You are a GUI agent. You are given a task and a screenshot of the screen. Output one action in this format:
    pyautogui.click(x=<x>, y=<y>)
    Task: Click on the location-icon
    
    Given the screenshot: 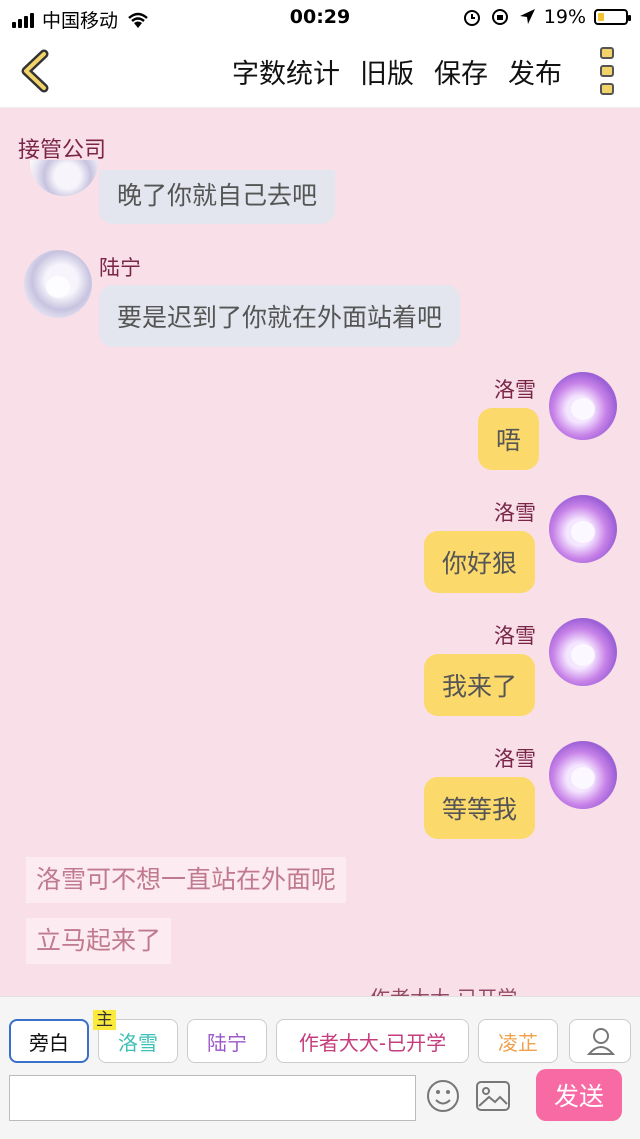 What is the action you would take?
    pyautogui.click(x=527, y=16)
    